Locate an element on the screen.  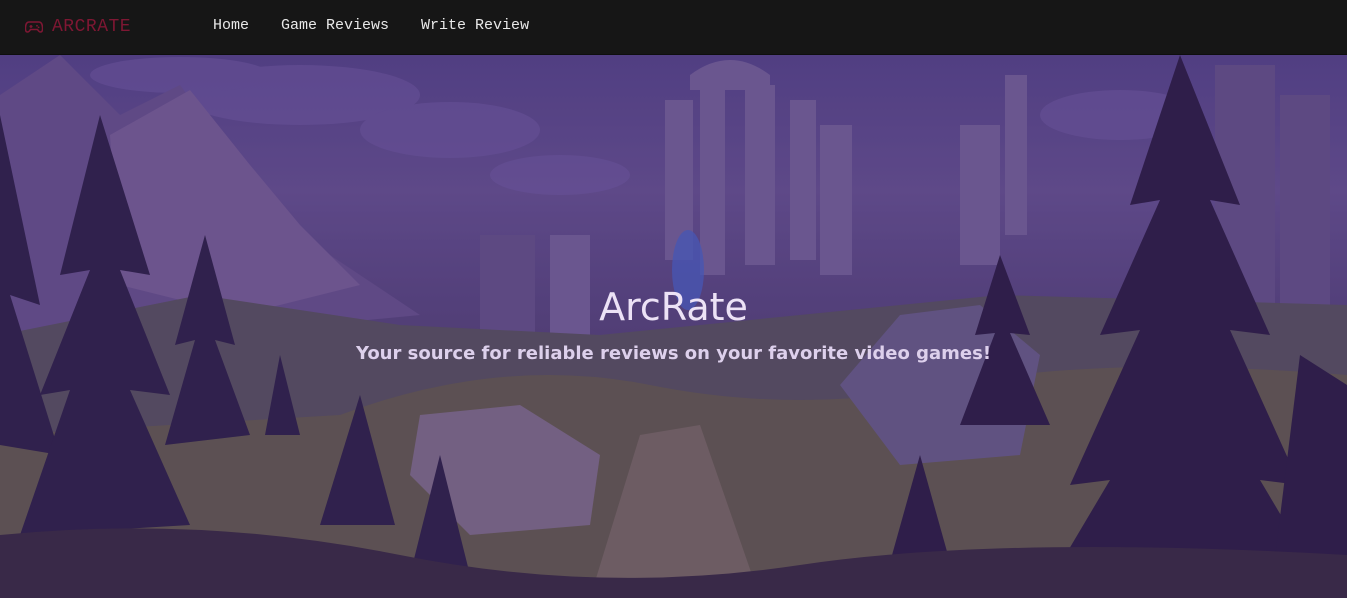
nav-link-write-review: Write Review is located at coordinates (475, 25).